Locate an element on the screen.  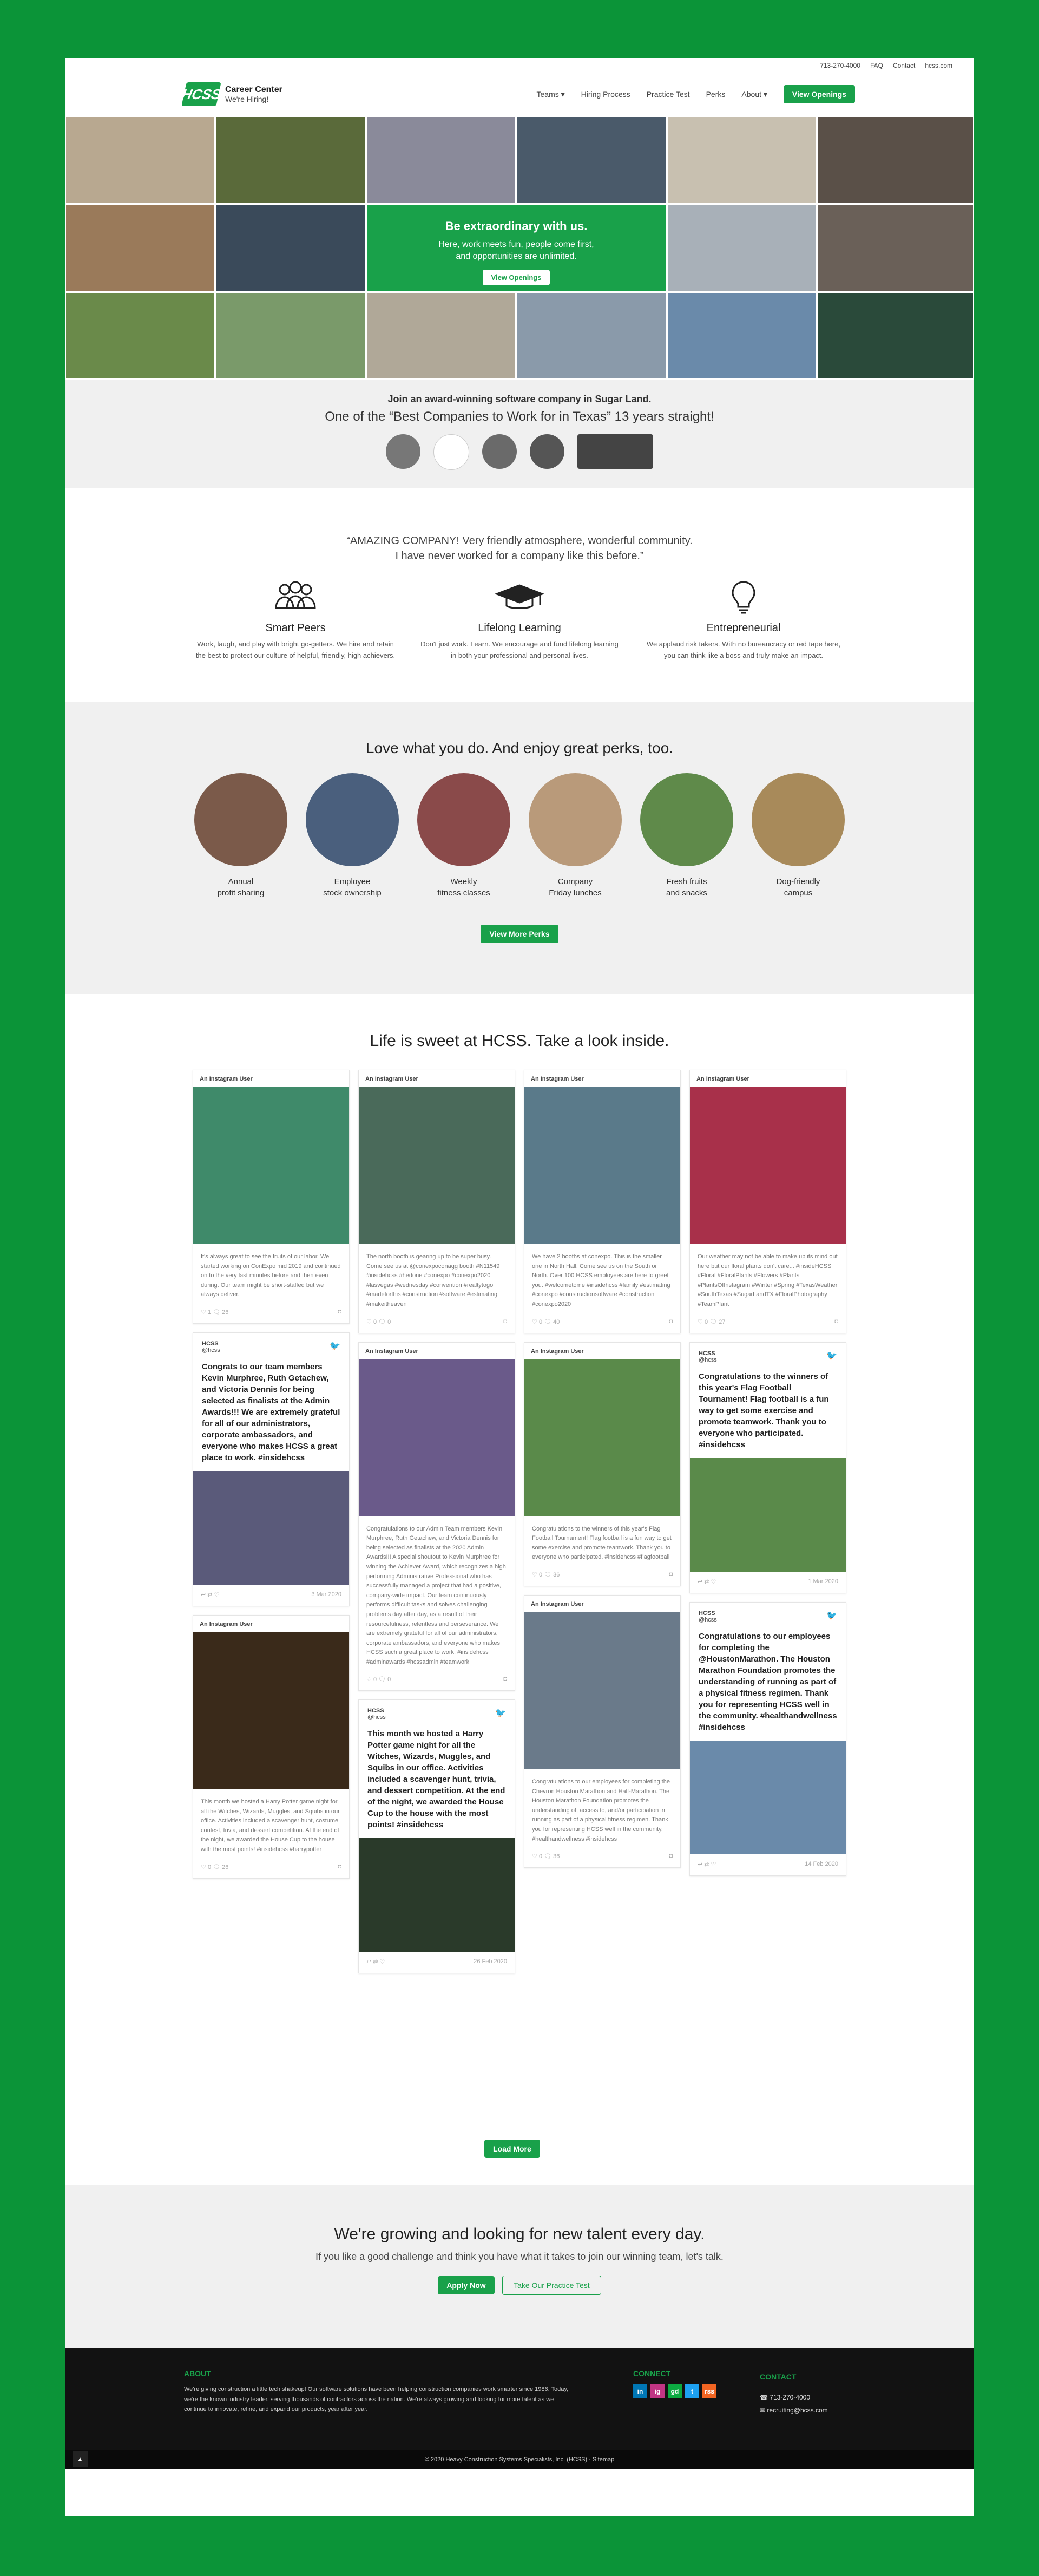
nav-perks: Perks is located at coordinates (716, 94).